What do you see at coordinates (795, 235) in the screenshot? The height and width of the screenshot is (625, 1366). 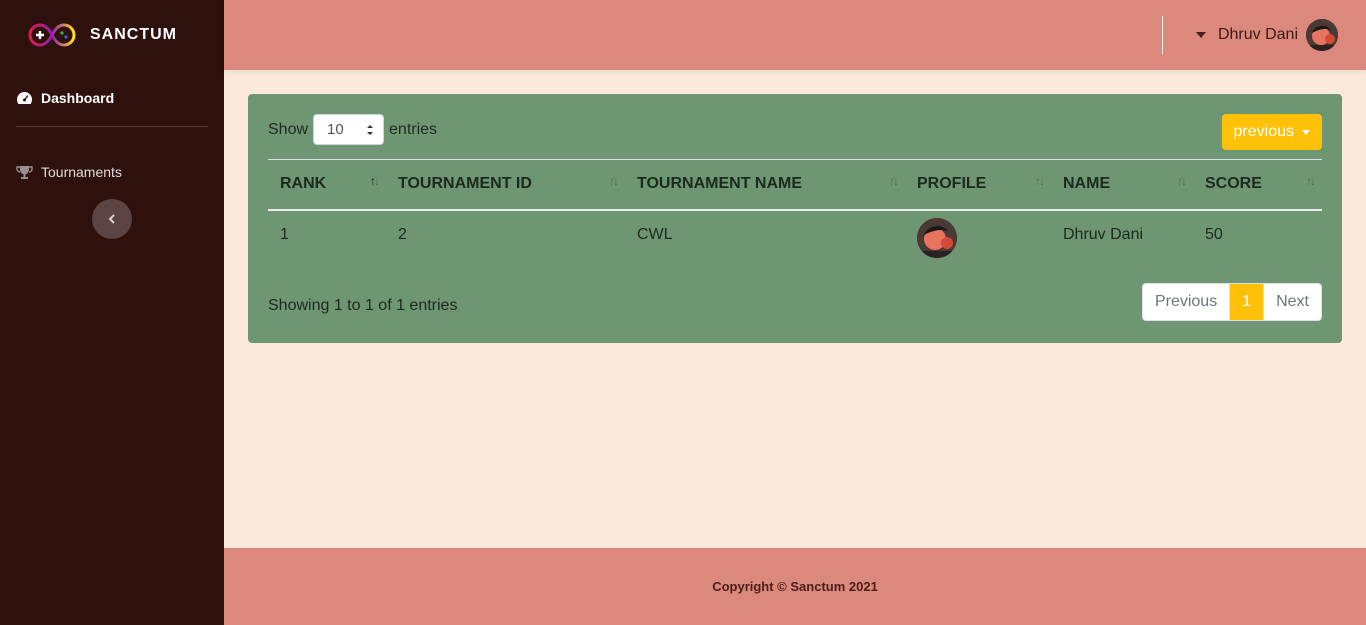 I see `table-row: 1 2 CWL Dhruv Dani 50` at bounding box center [795, 235].